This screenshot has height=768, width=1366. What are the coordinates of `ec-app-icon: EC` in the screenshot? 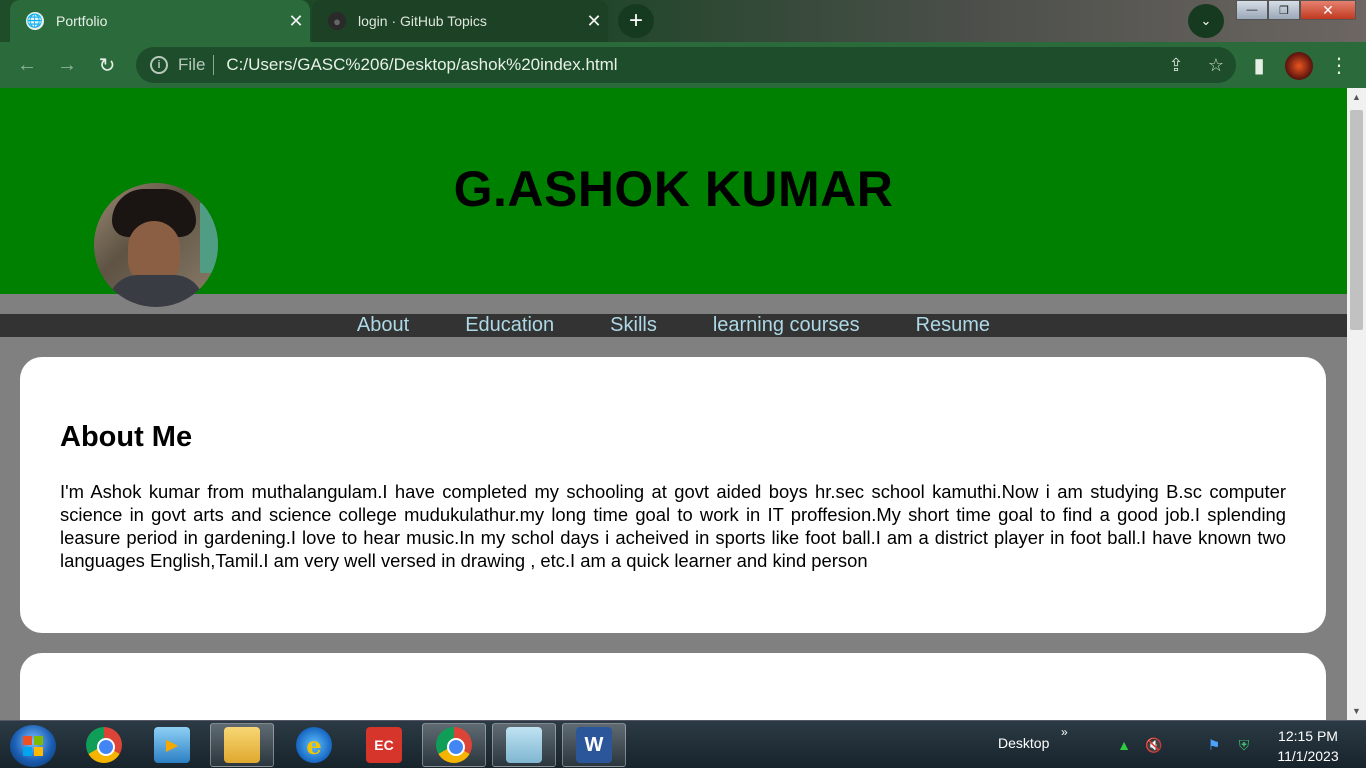 It's located at (384, 745).